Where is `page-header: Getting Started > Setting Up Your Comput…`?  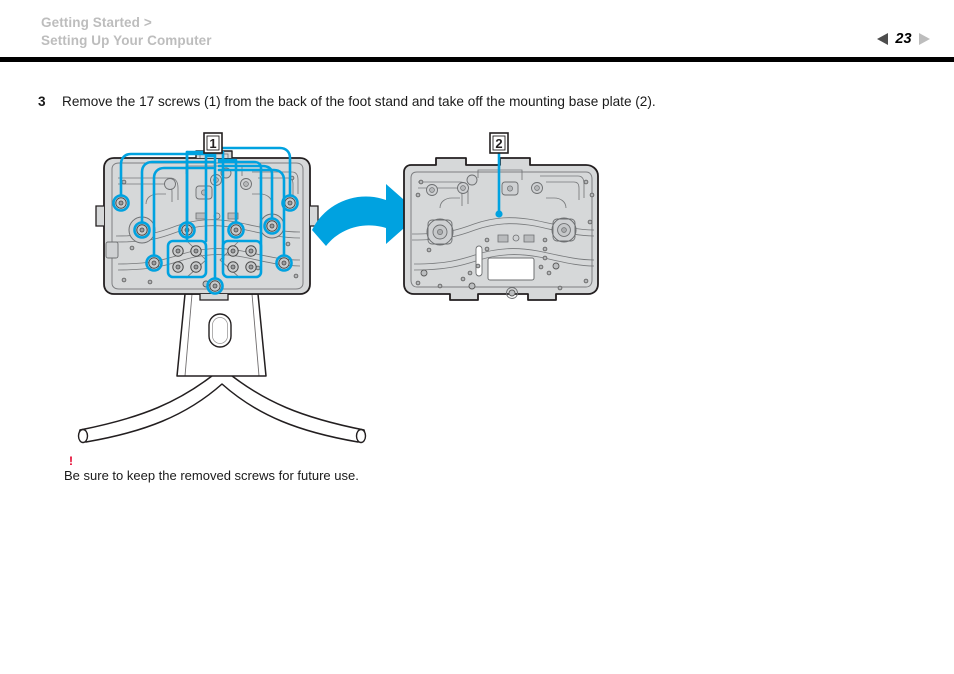 page-header: Getting Started > Setting Up Your Comput… is located at coordinates (477, 31).